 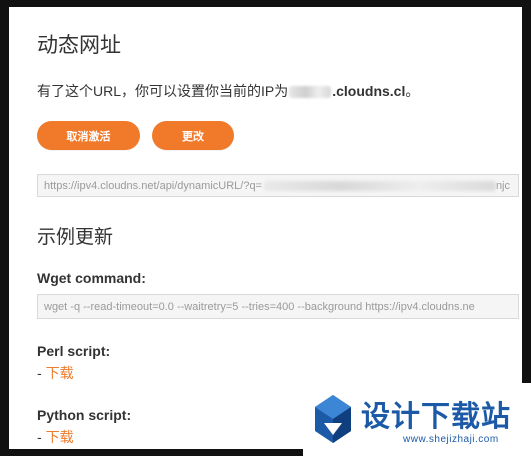 What do you see at coordinates (333, 419) in the screenshot?
I see `logo-icon` at bounding box center [333, 419].